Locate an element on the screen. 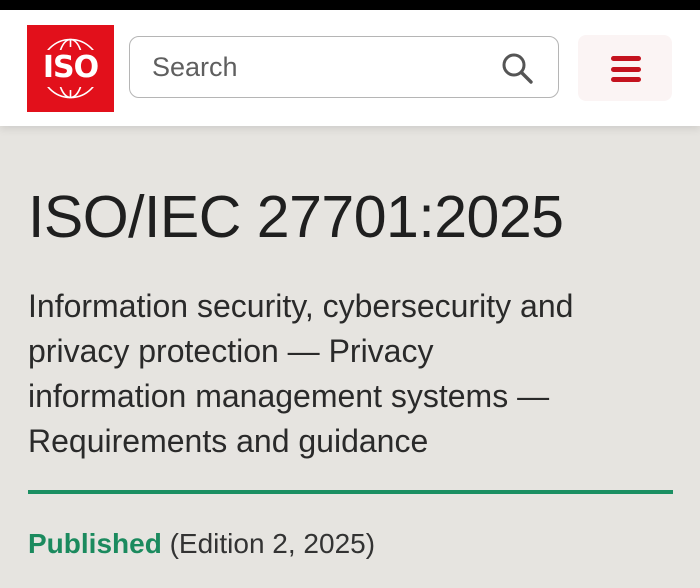  section-divider is located at coordinates (350, 492).